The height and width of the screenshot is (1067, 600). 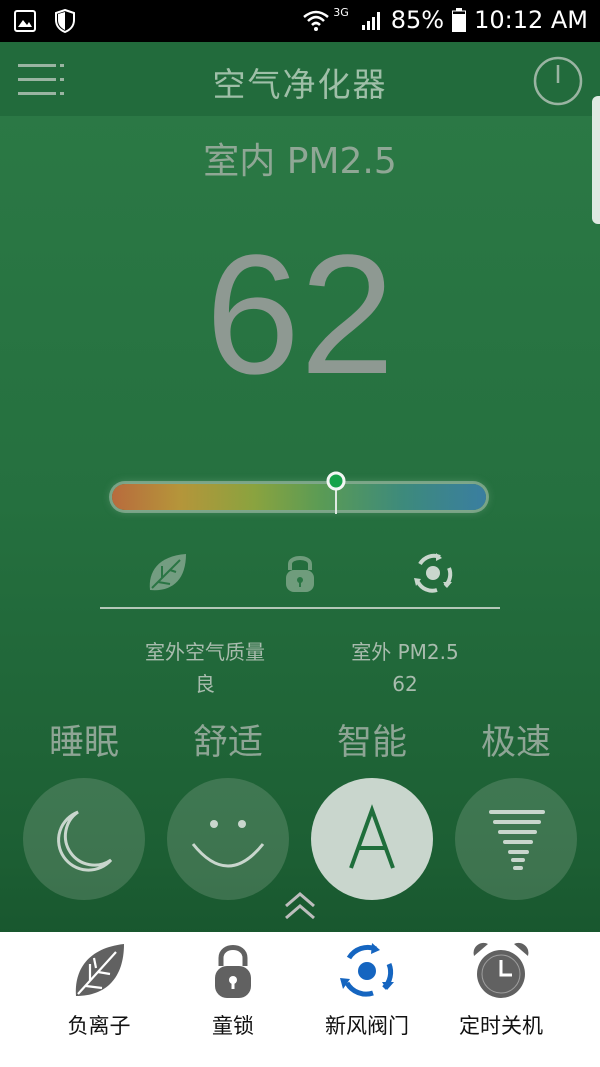 I want to click on air-quality-bar, so click(x=299, y=497).